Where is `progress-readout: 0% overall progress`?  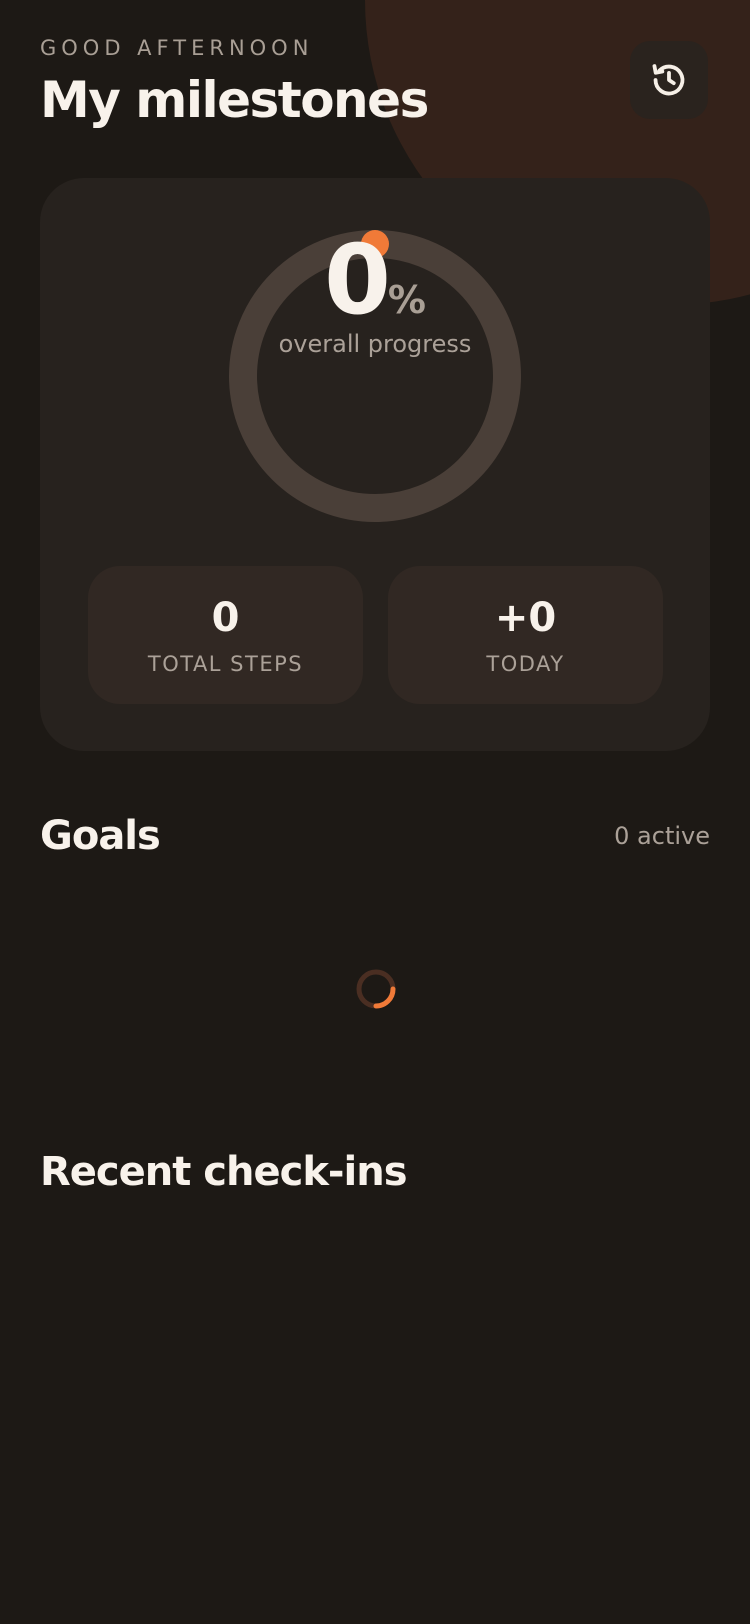 progress-readout: 0% overall progress is located at coordinates (375, 294).